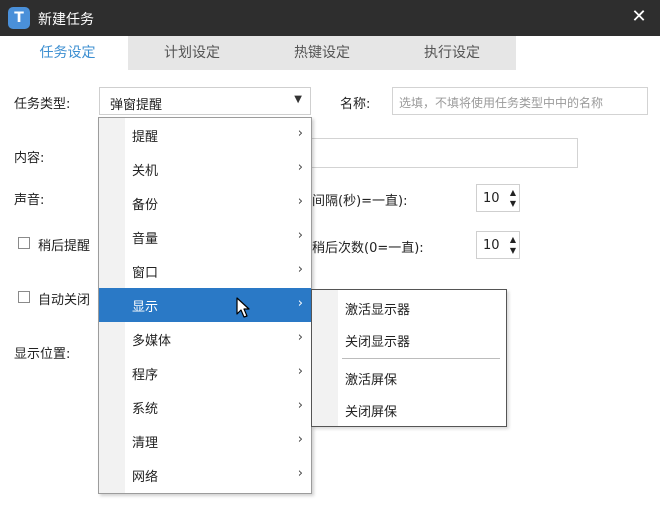  Describe the element at coordinates (368, 248) in the screenshot. I see `snooze-count-label: 稍后次数(0=一直):` at that location.